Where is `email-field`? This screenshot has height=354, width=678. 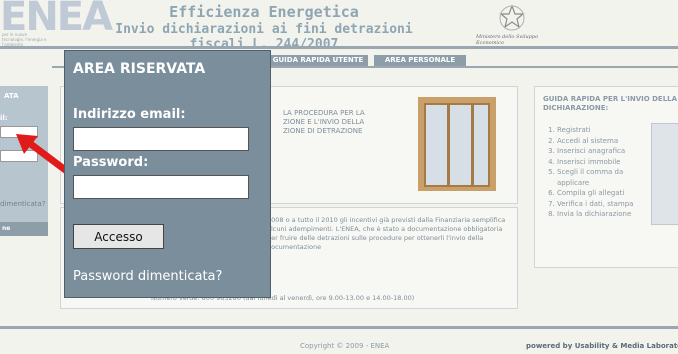
email-field is located at coordinates (161, 139).